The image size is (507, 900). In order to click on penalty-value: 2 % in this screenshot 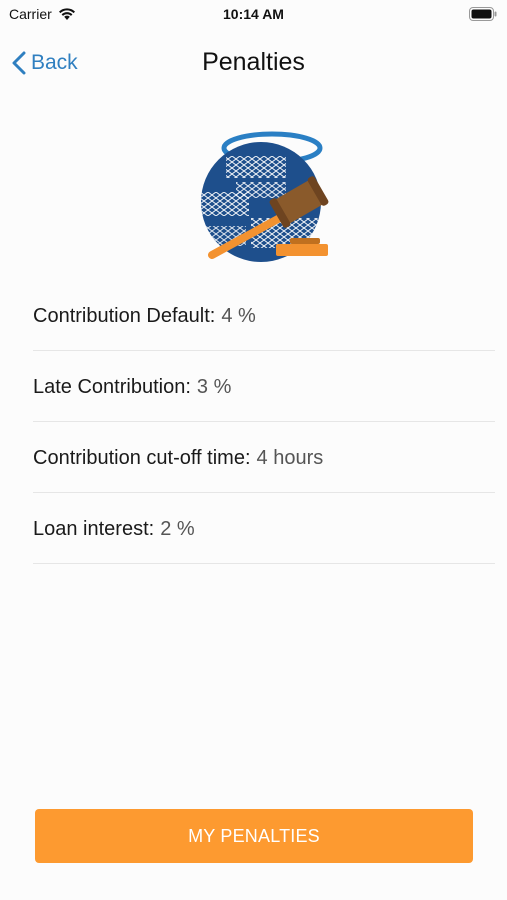, I will do `click(177, 528)`.